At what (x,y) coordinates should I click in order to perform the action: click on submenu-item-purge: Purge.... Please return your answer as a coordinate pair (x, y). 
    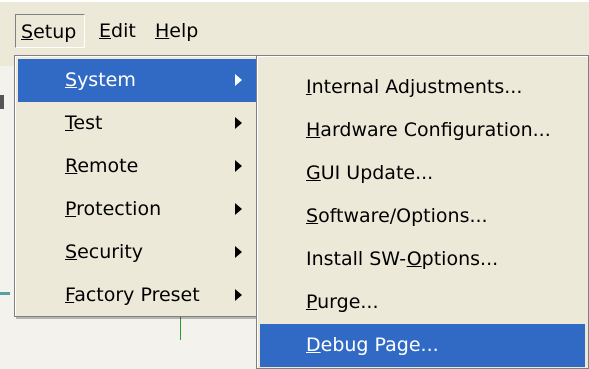
    Looking at the image, I should click on (422, 302).